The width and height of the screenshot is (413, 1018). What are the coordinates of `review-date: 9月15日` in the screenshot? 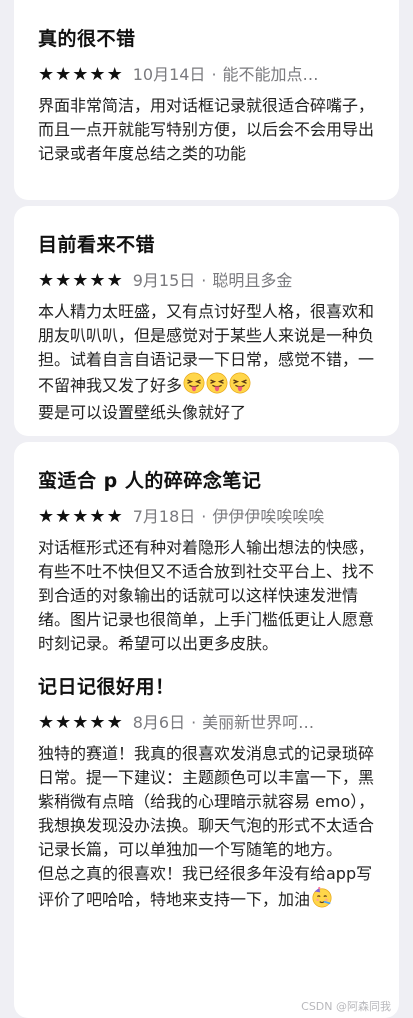 It's located at (164, 280).